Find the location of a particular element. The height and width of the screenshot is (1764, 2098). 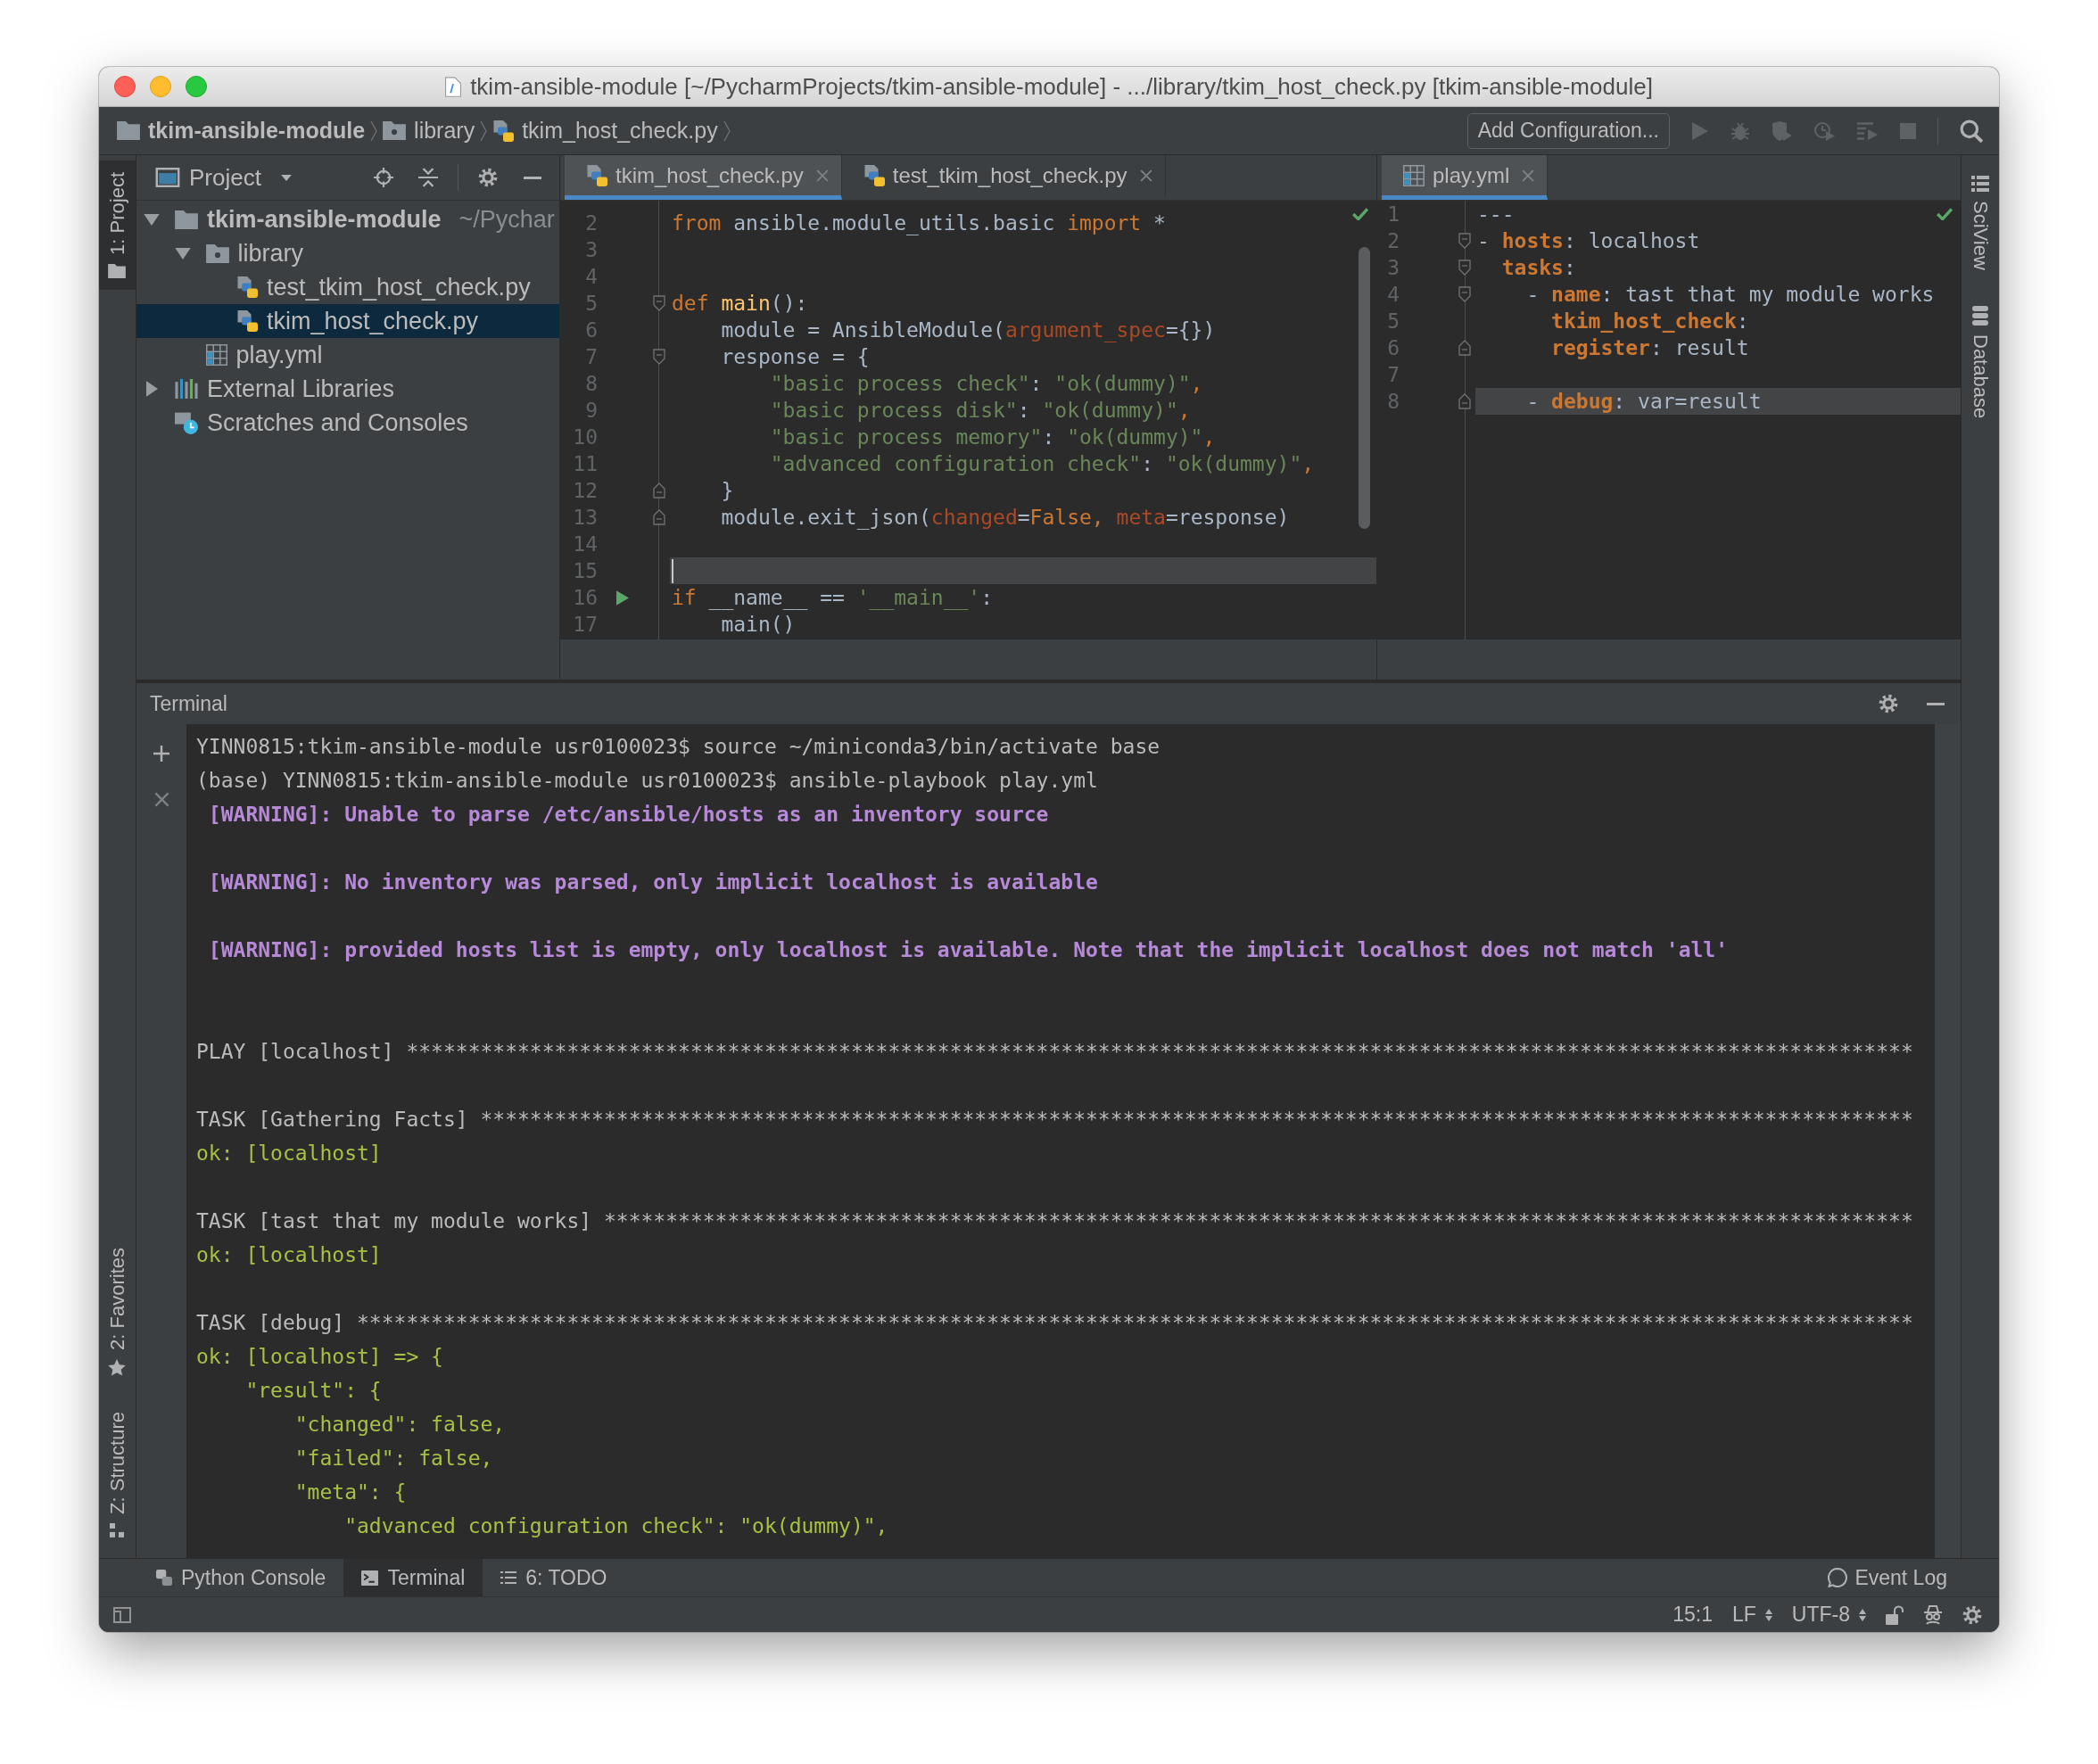

tool-window-tab: Python Console is located at coordinates (241, 1577).